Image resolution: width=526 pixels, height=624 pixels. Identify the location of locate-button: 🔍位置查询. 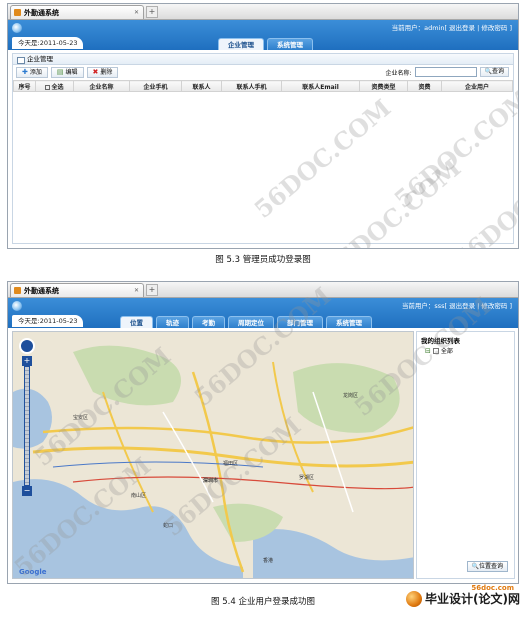
(487, 566).